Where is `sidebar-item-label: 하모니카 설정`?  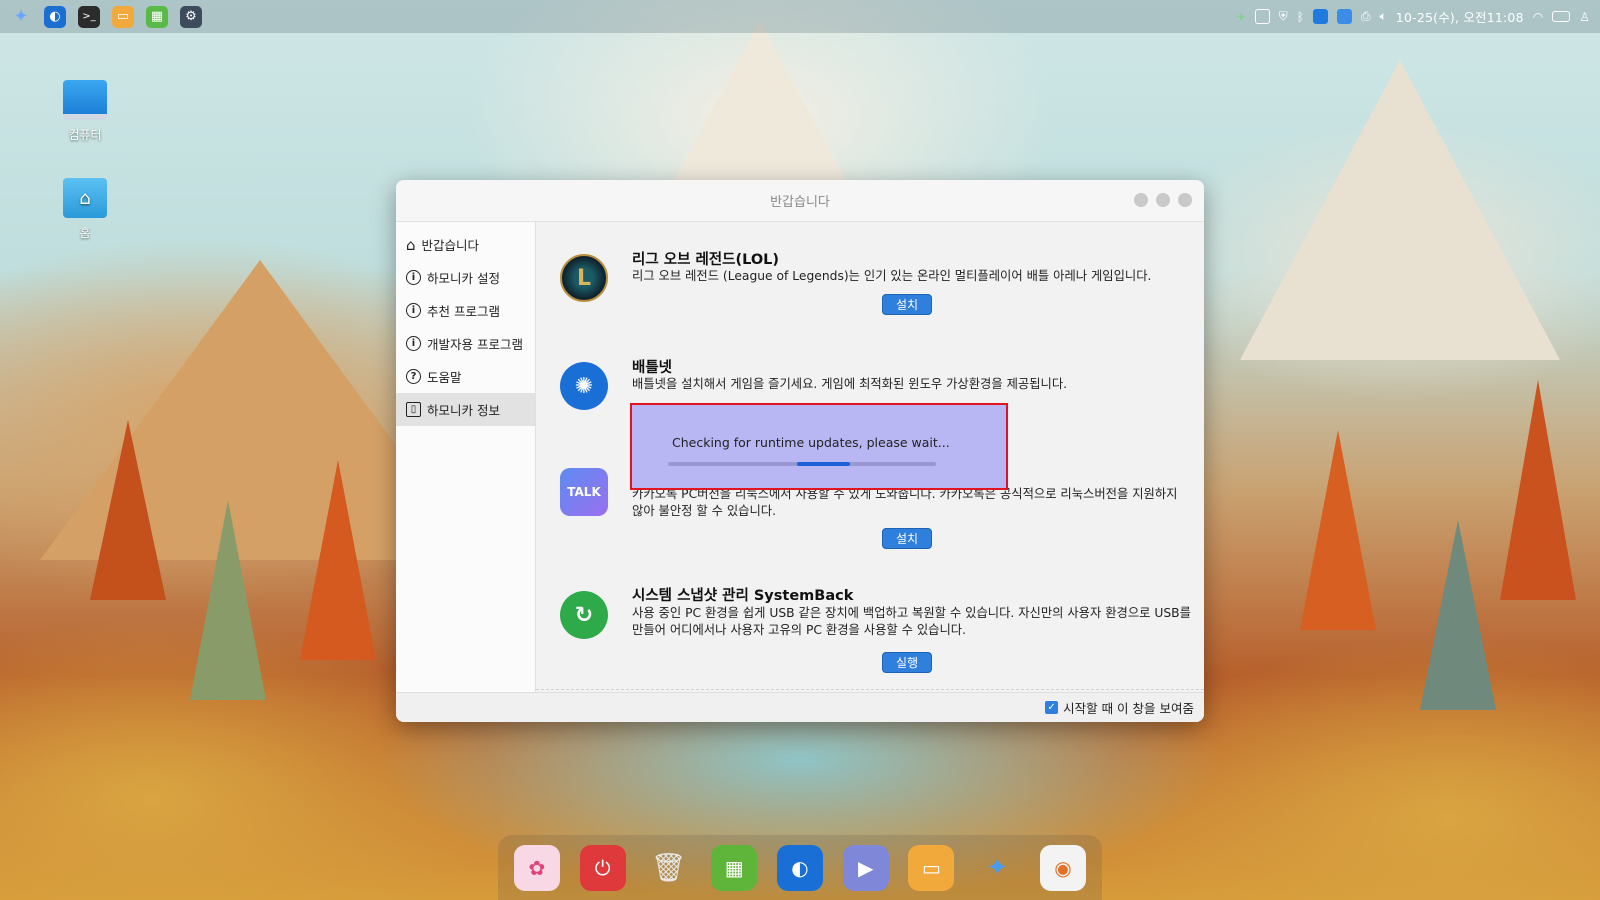
sidebar-item-label: 하모니카 설정 is located at coordinates (463, 278).